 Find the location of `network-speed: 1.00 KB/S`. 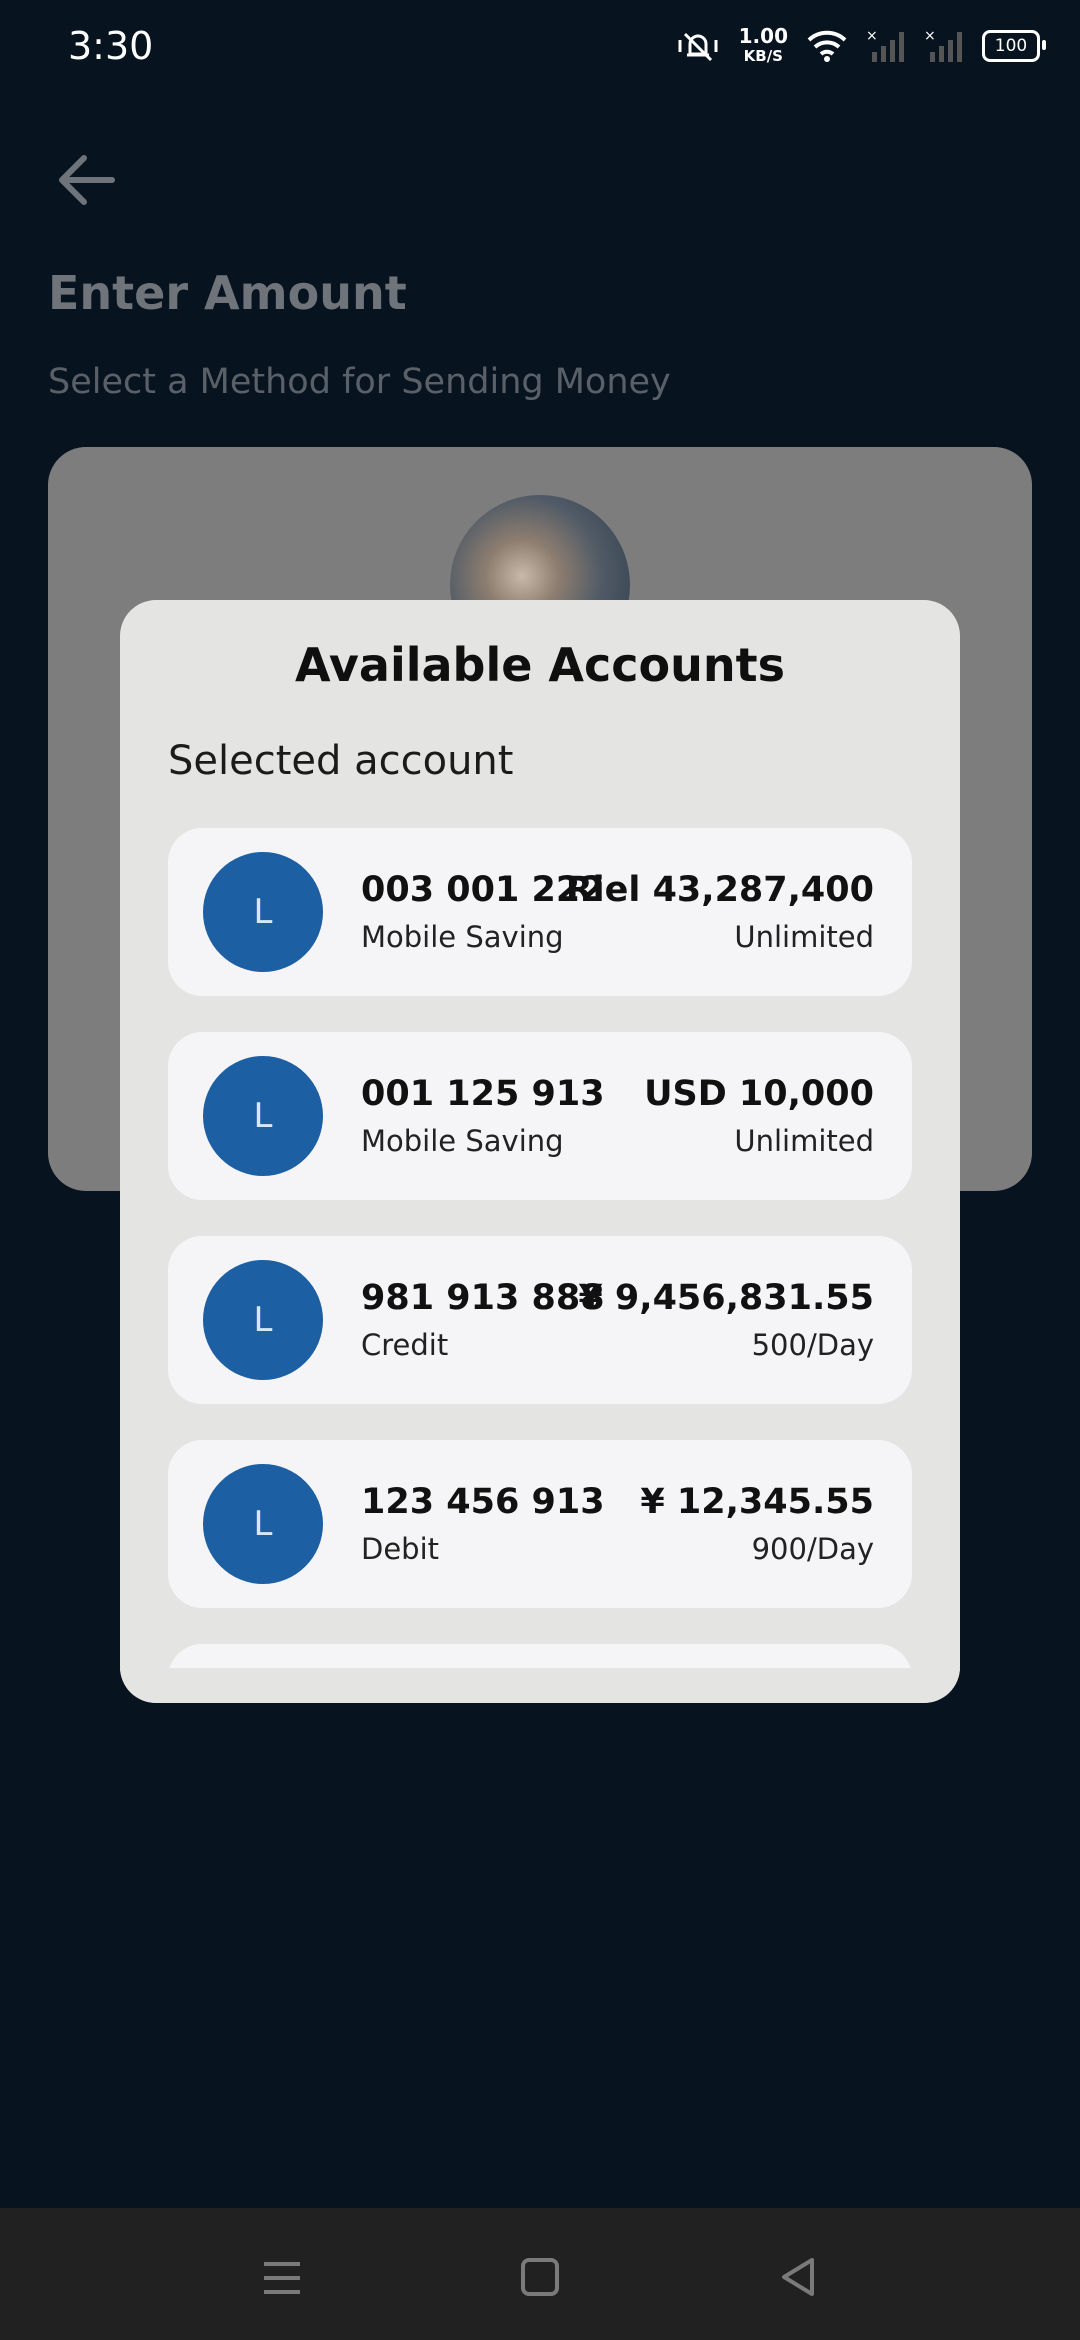

network-speed: 1.00 KB/S is located at coordinates (763, 46).